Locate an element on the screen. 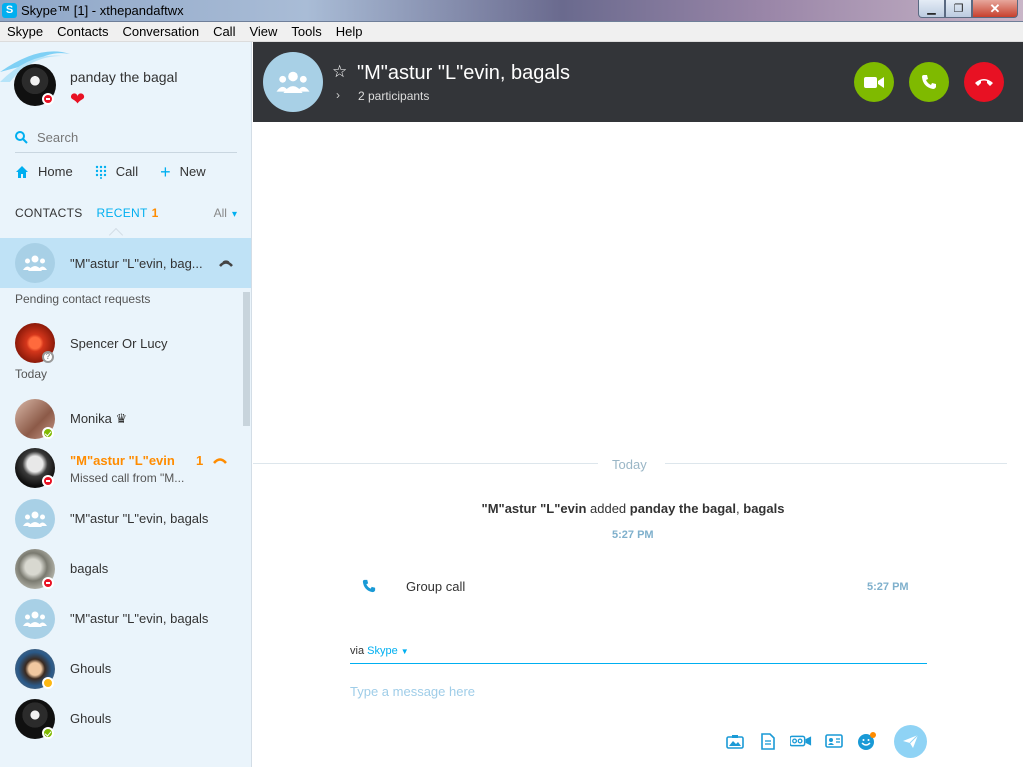 The width and height of the screenshot is (1023, 767). audio-call-button is located at coordinates (929, 82).